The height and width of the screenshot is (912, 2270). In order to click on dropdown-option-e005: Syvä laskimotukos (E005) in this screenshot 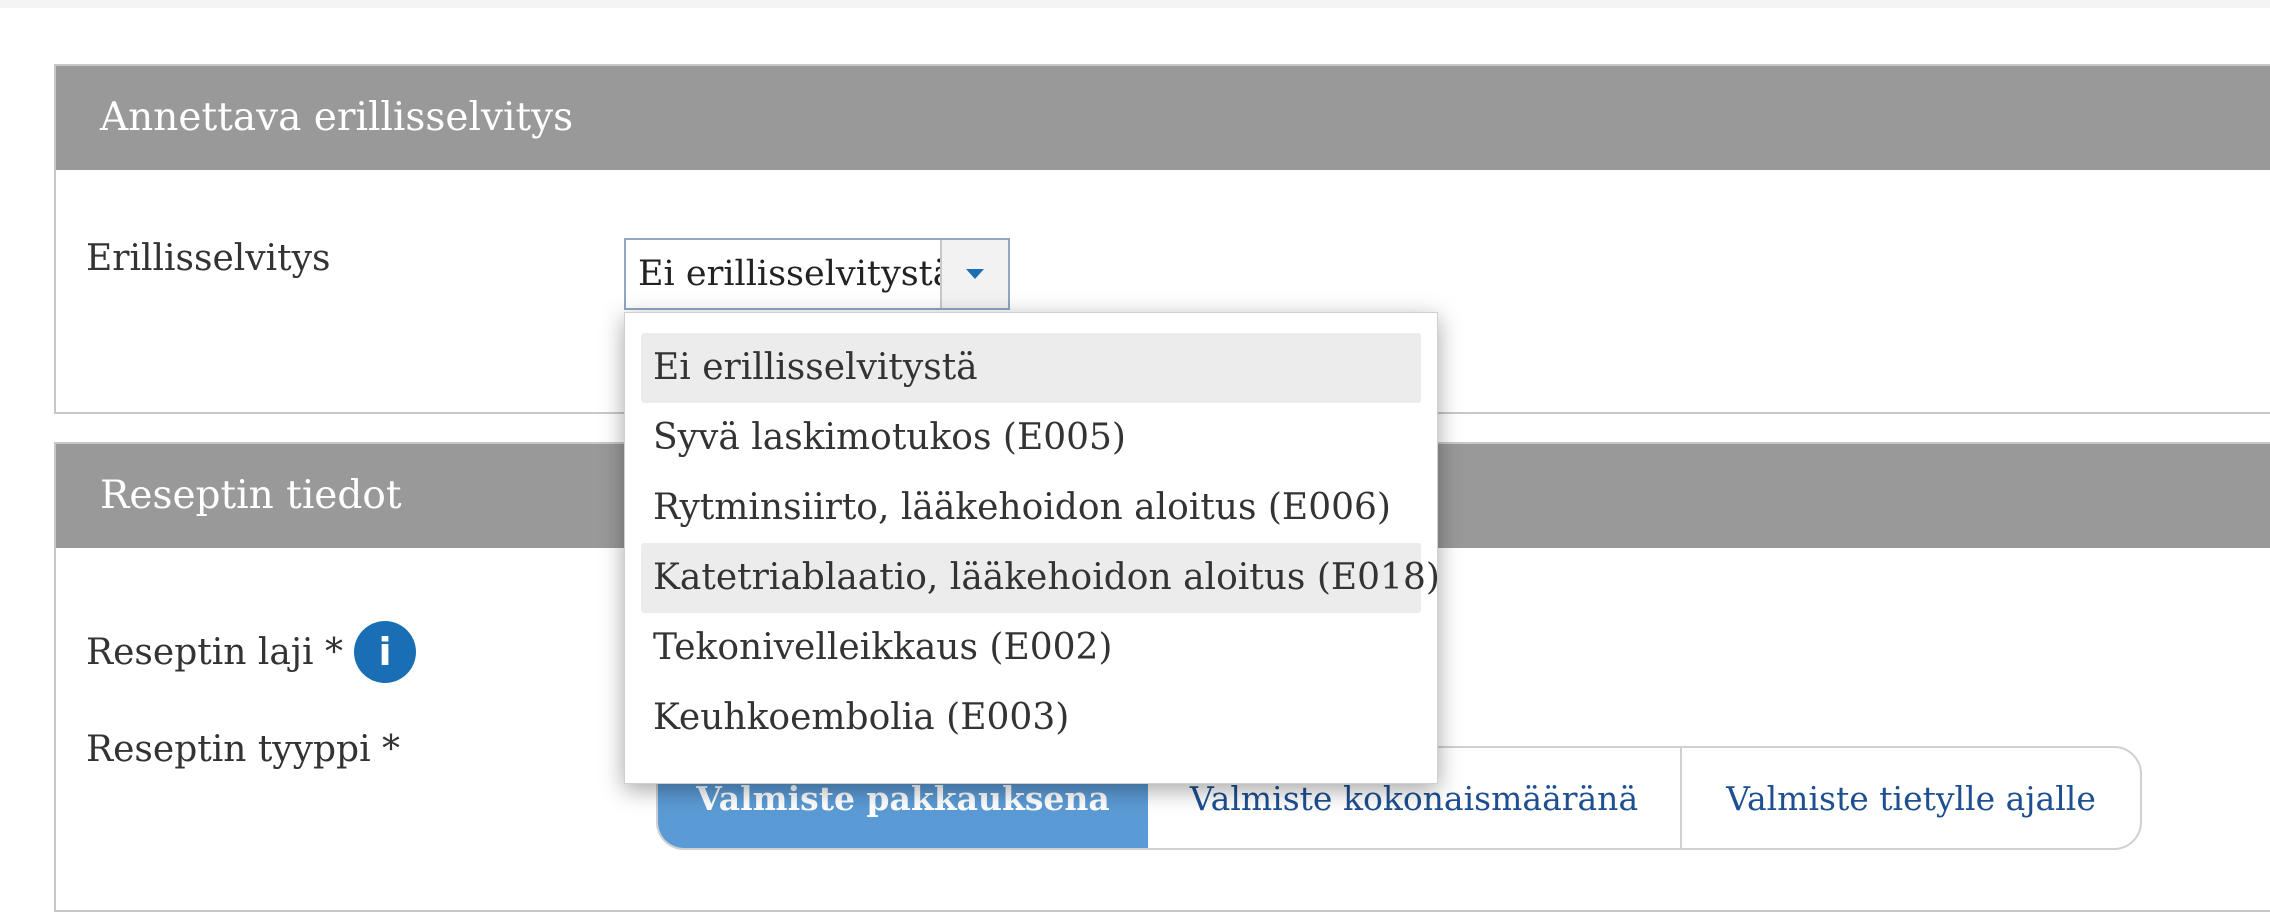, I will do `click(1031, 438)`.